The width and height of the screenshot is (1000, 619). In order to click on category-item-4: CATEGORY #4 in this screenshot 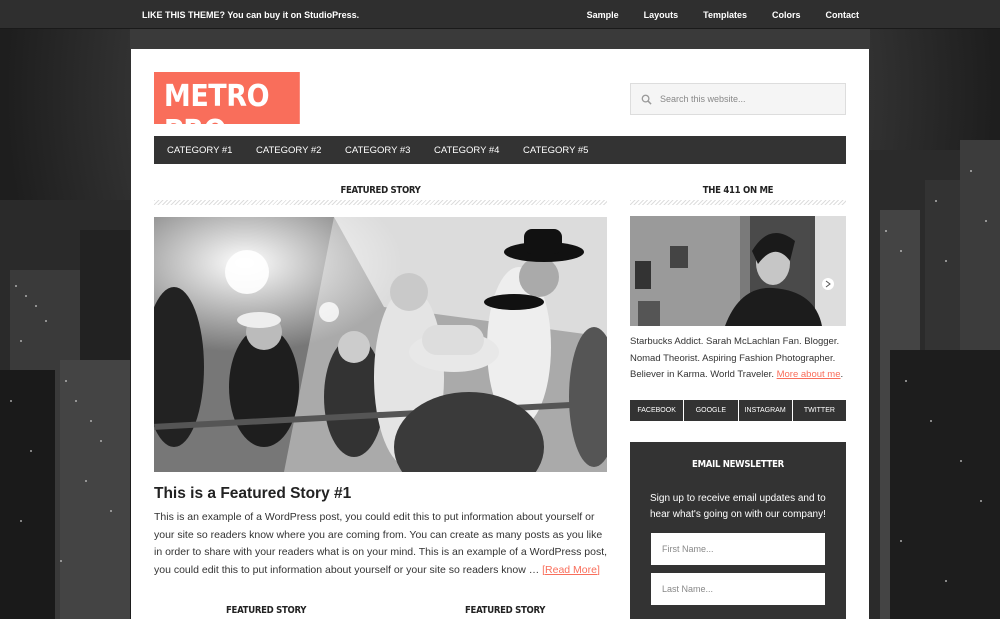, I will do `click(465, 150)`.